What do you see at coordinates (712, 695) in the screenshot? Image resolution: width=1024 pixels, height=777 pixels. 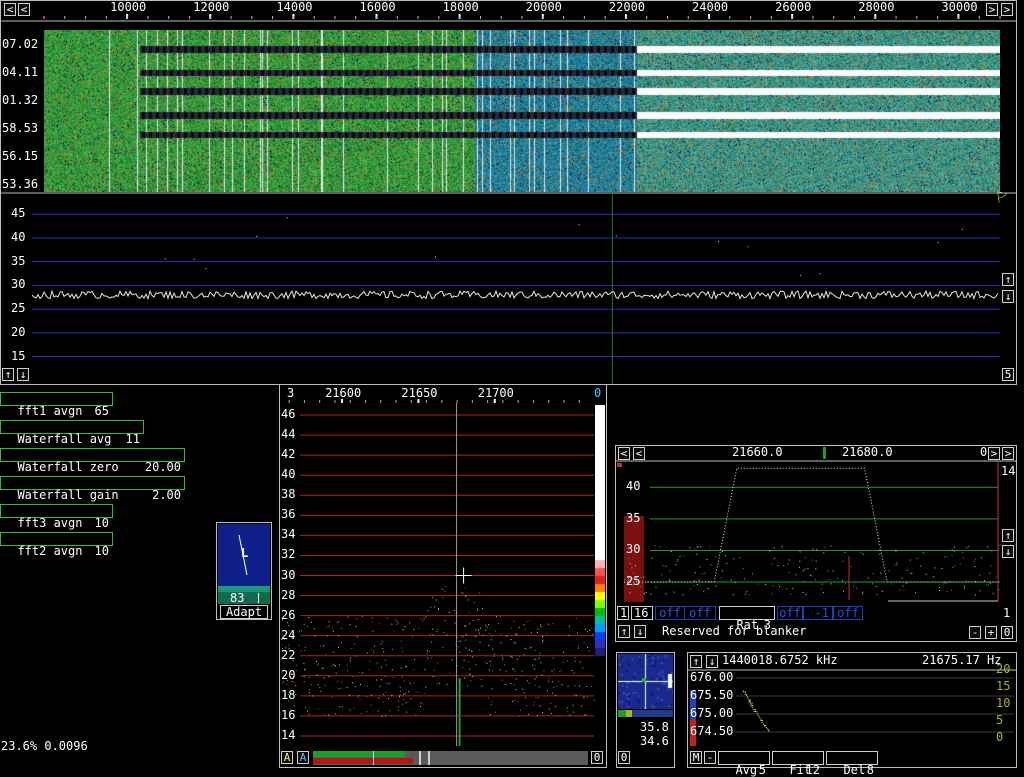 I see `smeter-freq-label: 675.50` at bounding box center [712, 695].